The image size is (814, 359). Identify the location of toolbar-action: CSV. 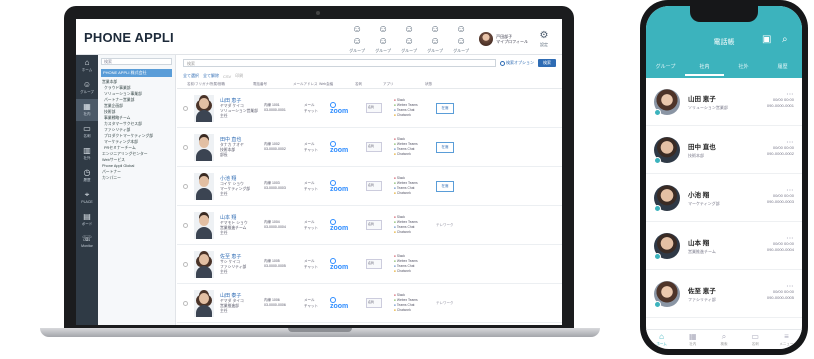
(227, 76).